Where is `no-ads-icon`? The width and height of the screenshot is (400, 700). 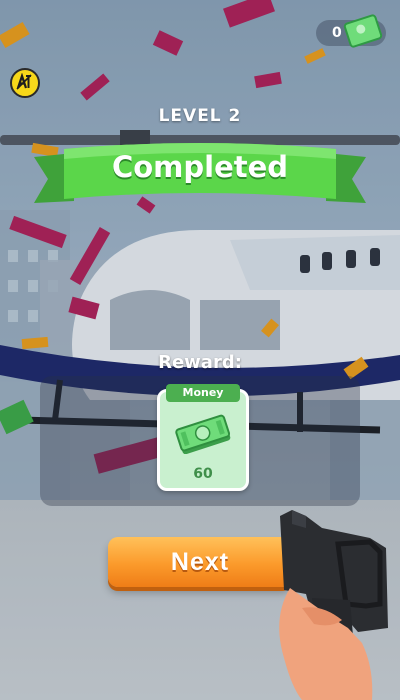
no-ads-icon is located at coordinates (25, 83).